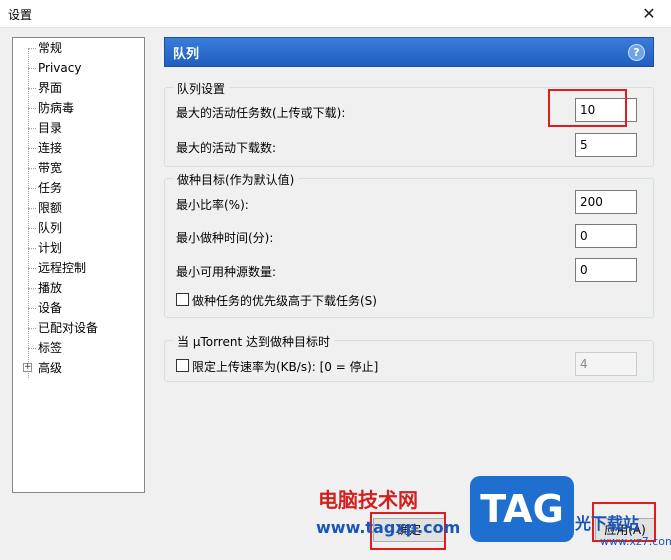 The image size is (671, 560). I want to click on seeding-goal-legend: 做种目标(作为默认值), so click(236, 179).